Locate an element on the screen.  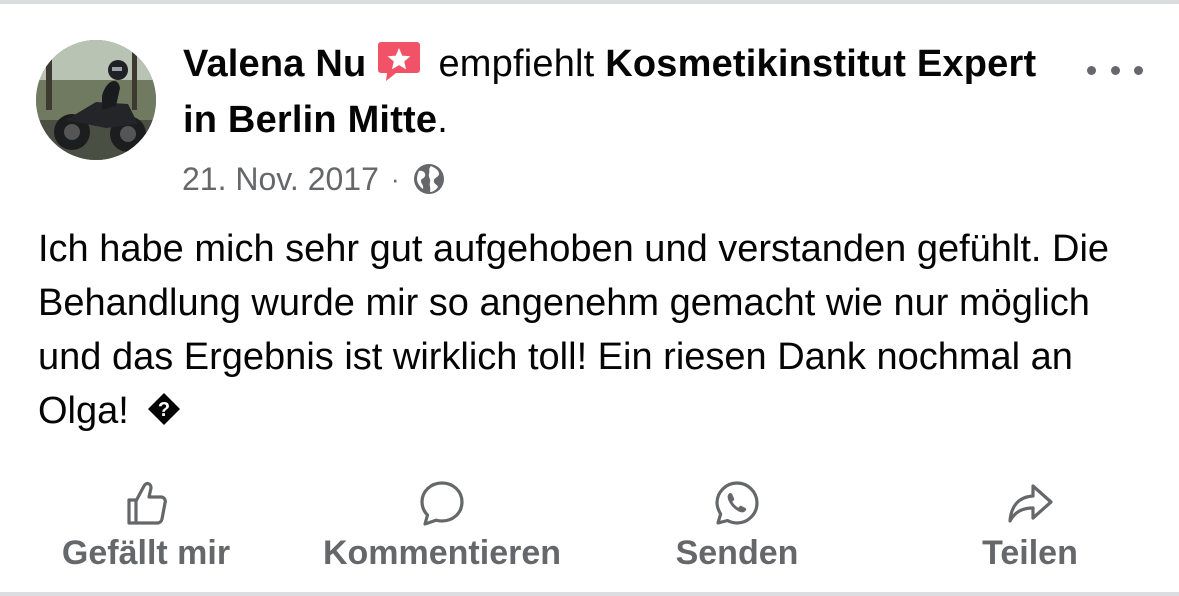
unknown-emoji-icon: ? is located at coordinates (164, 406).